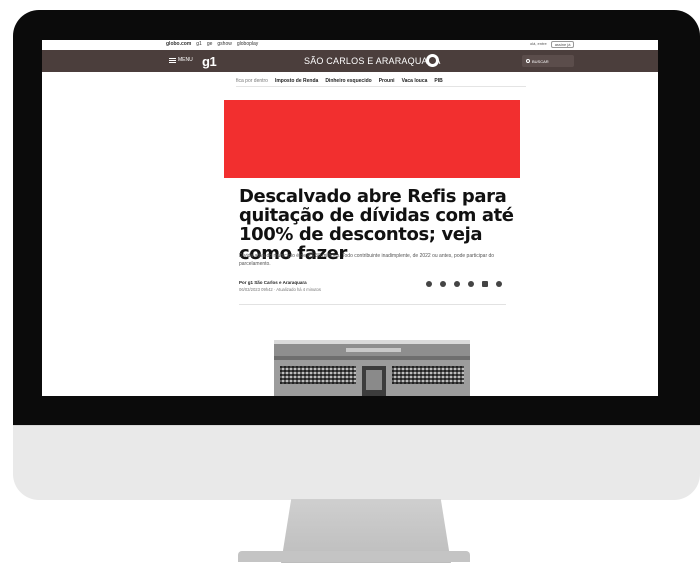 The image size is (700, 563). I want to click on article-byline: Por g1 São Carlos e Araraquara, so click(273, 282).